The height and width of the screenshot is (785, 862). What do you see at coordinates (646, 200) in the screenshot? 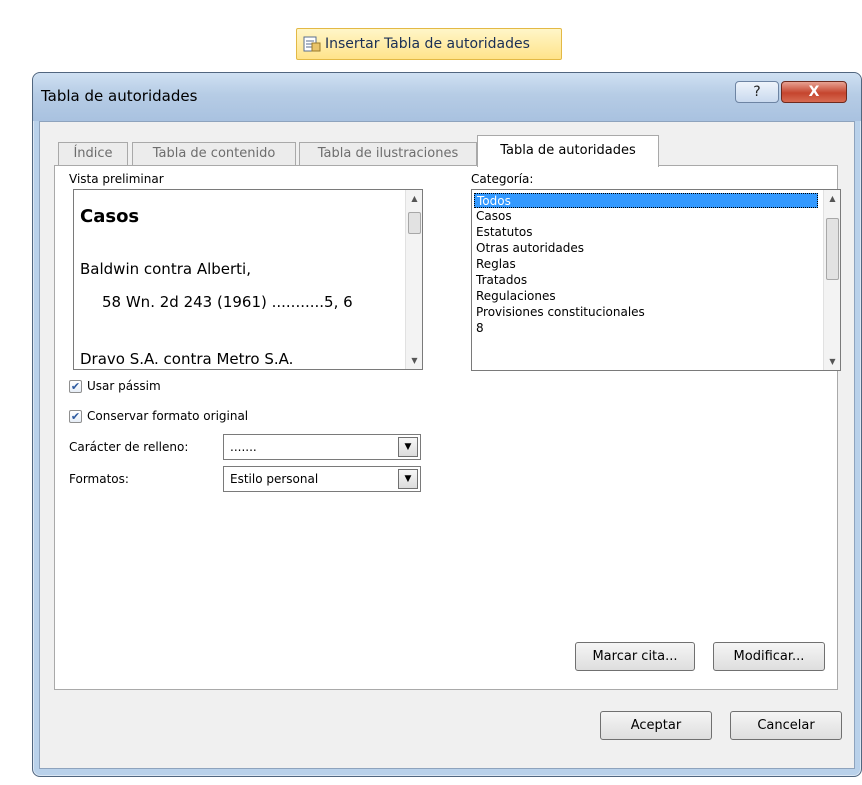
I see `list-item: Todos` at bounding box center [646, 200].